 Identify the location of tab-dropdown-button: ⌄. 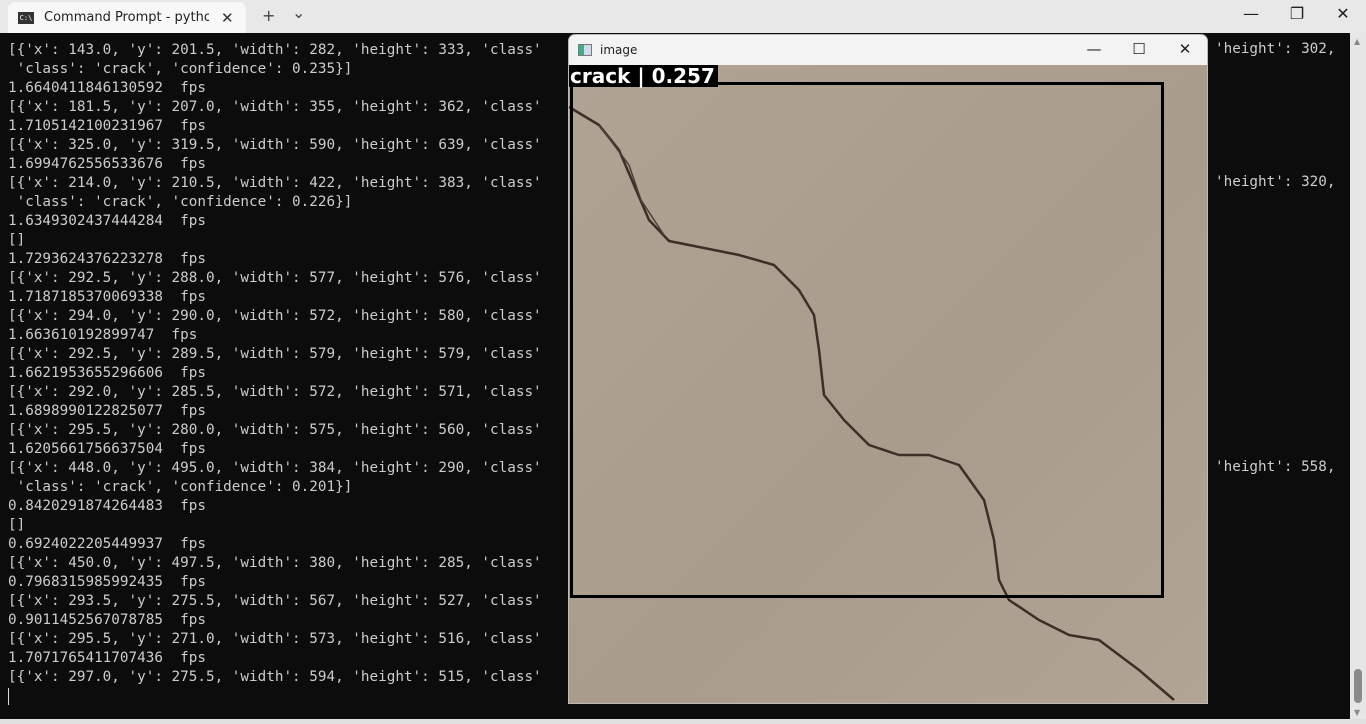
(298, 12).